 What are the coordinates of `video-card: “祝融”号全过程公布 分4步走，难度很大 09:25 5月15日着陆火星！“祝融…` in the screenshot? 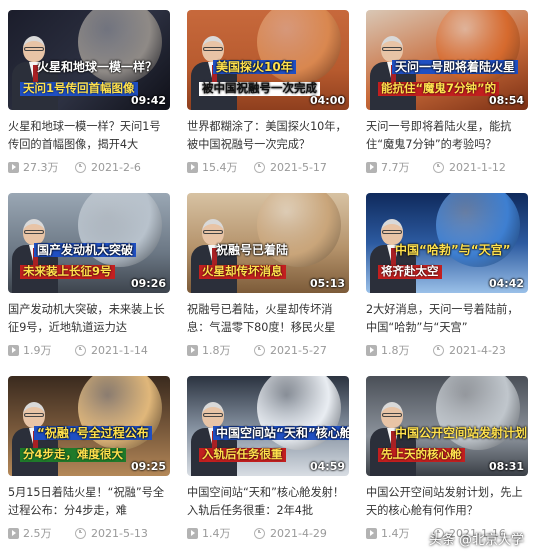 It's located at (89, 460).